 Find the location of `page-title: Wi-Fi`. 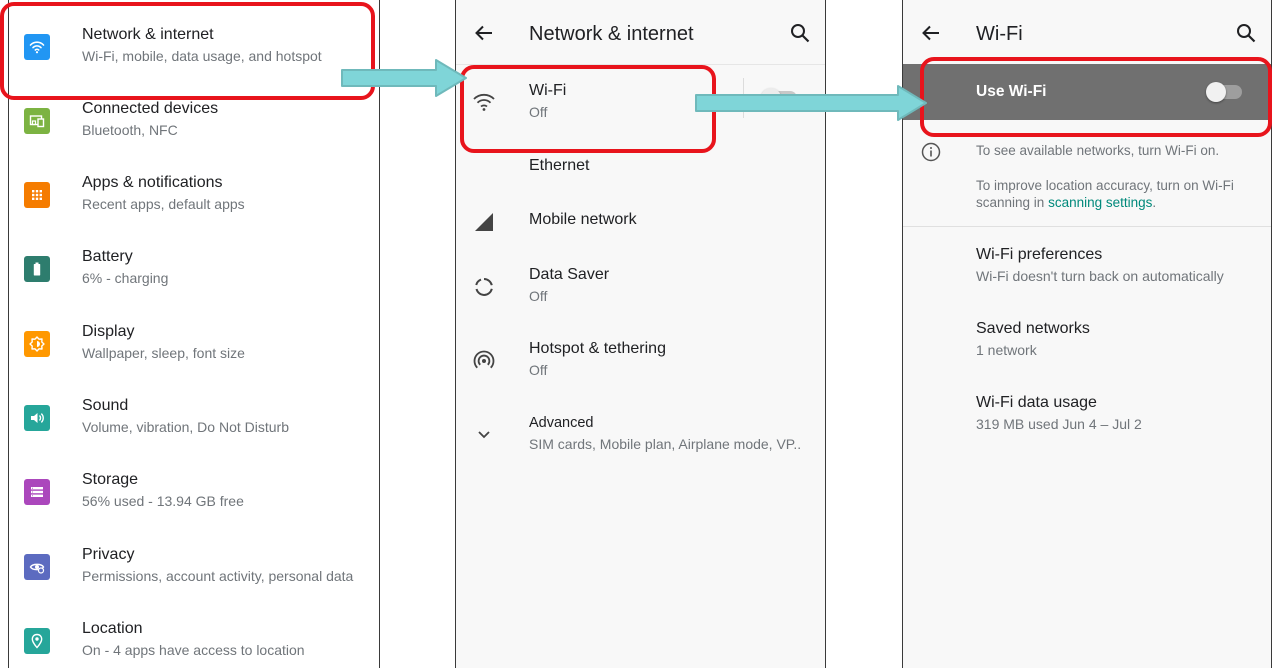

page-title: Wi-Fi is located at coordinates (999, 34).